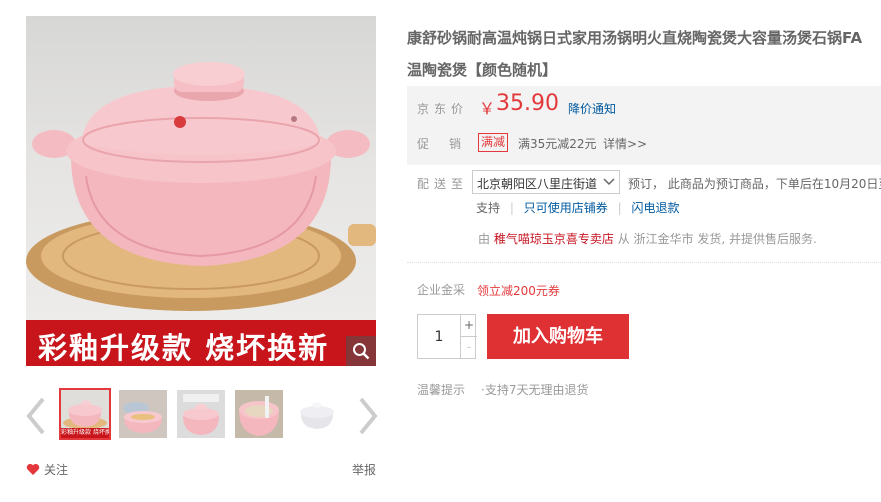  Describe the element at coordinates (439, 336) in the screenshot. I see `quantity-input` at that location.